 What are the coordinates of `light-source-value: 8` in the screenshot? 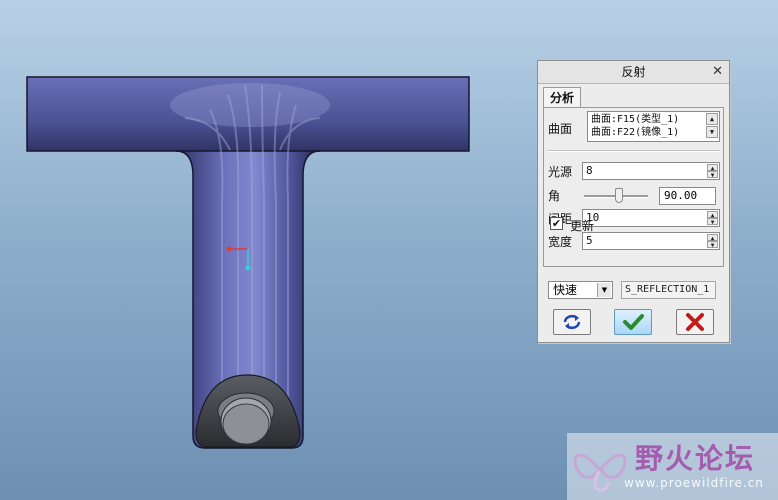 It's located at (589, 170).